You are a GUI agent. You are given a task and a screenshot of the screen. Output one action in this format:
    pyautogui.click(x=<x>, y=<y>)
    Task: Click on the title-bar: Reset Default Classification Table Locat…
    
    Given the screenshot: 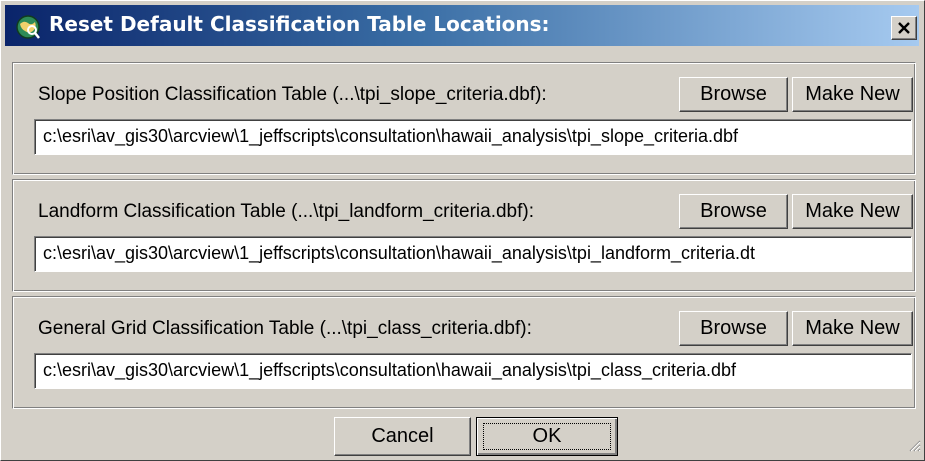 What is the action you would take?
    pyautogui.click(x=462, y=25)
    